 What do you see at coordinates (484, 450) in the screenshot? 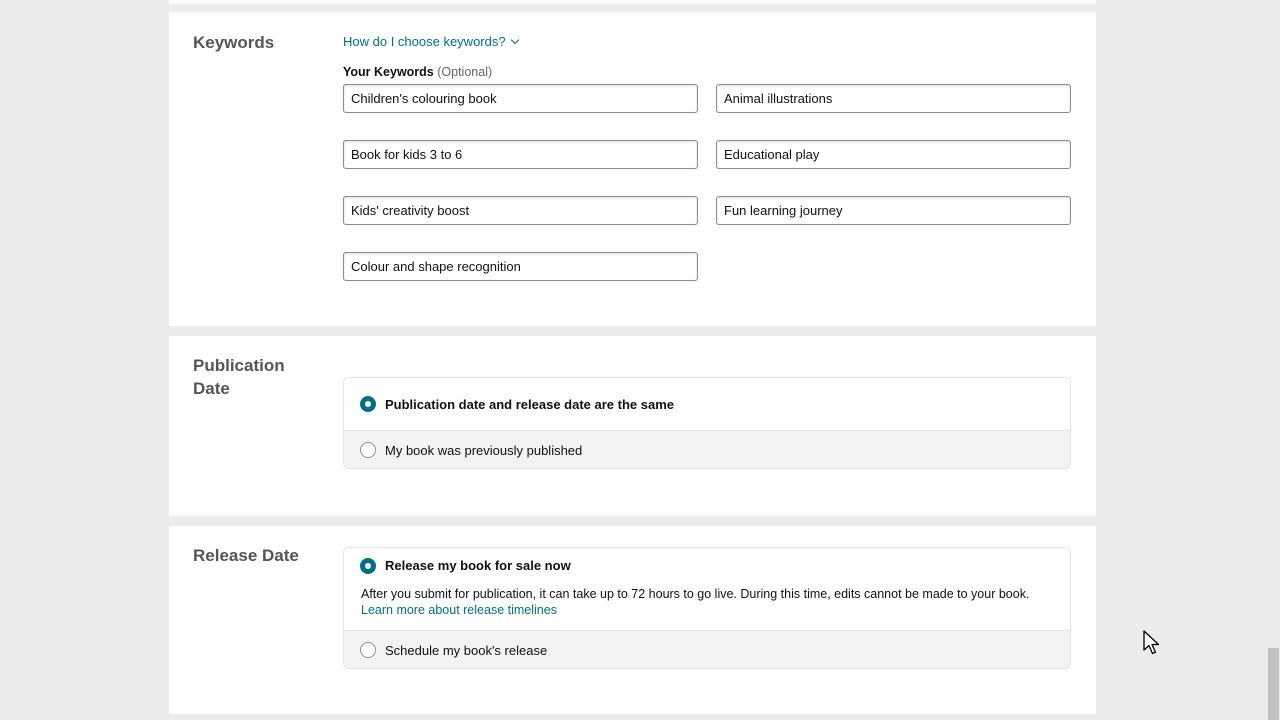
I see `option-previously-published-label: My book was previously published` at bounding box center [484, 450].